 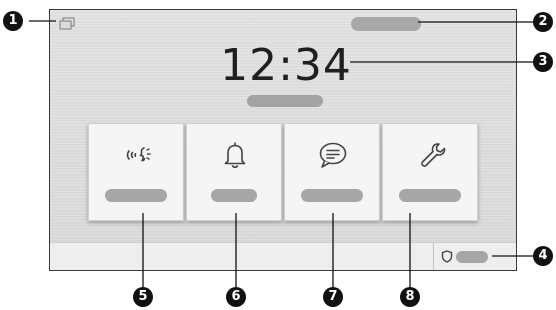 What do you see at coordinates (235, 155) in the screenshot?
I see `bell-icon` at bounding box center [235, 155].